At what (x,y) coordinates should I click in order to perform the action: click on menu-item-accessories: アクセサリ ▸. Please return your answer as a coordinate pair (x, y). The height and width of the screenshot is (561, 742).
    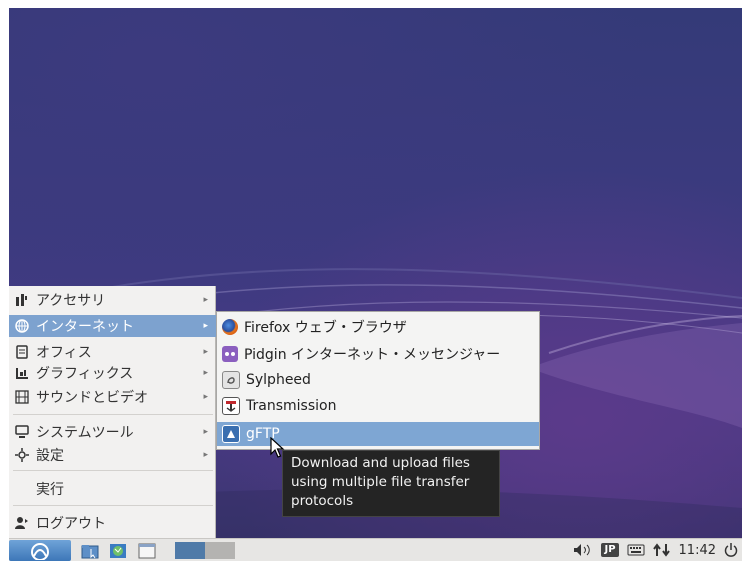
    Looking at the image, I should click on (112, 300).